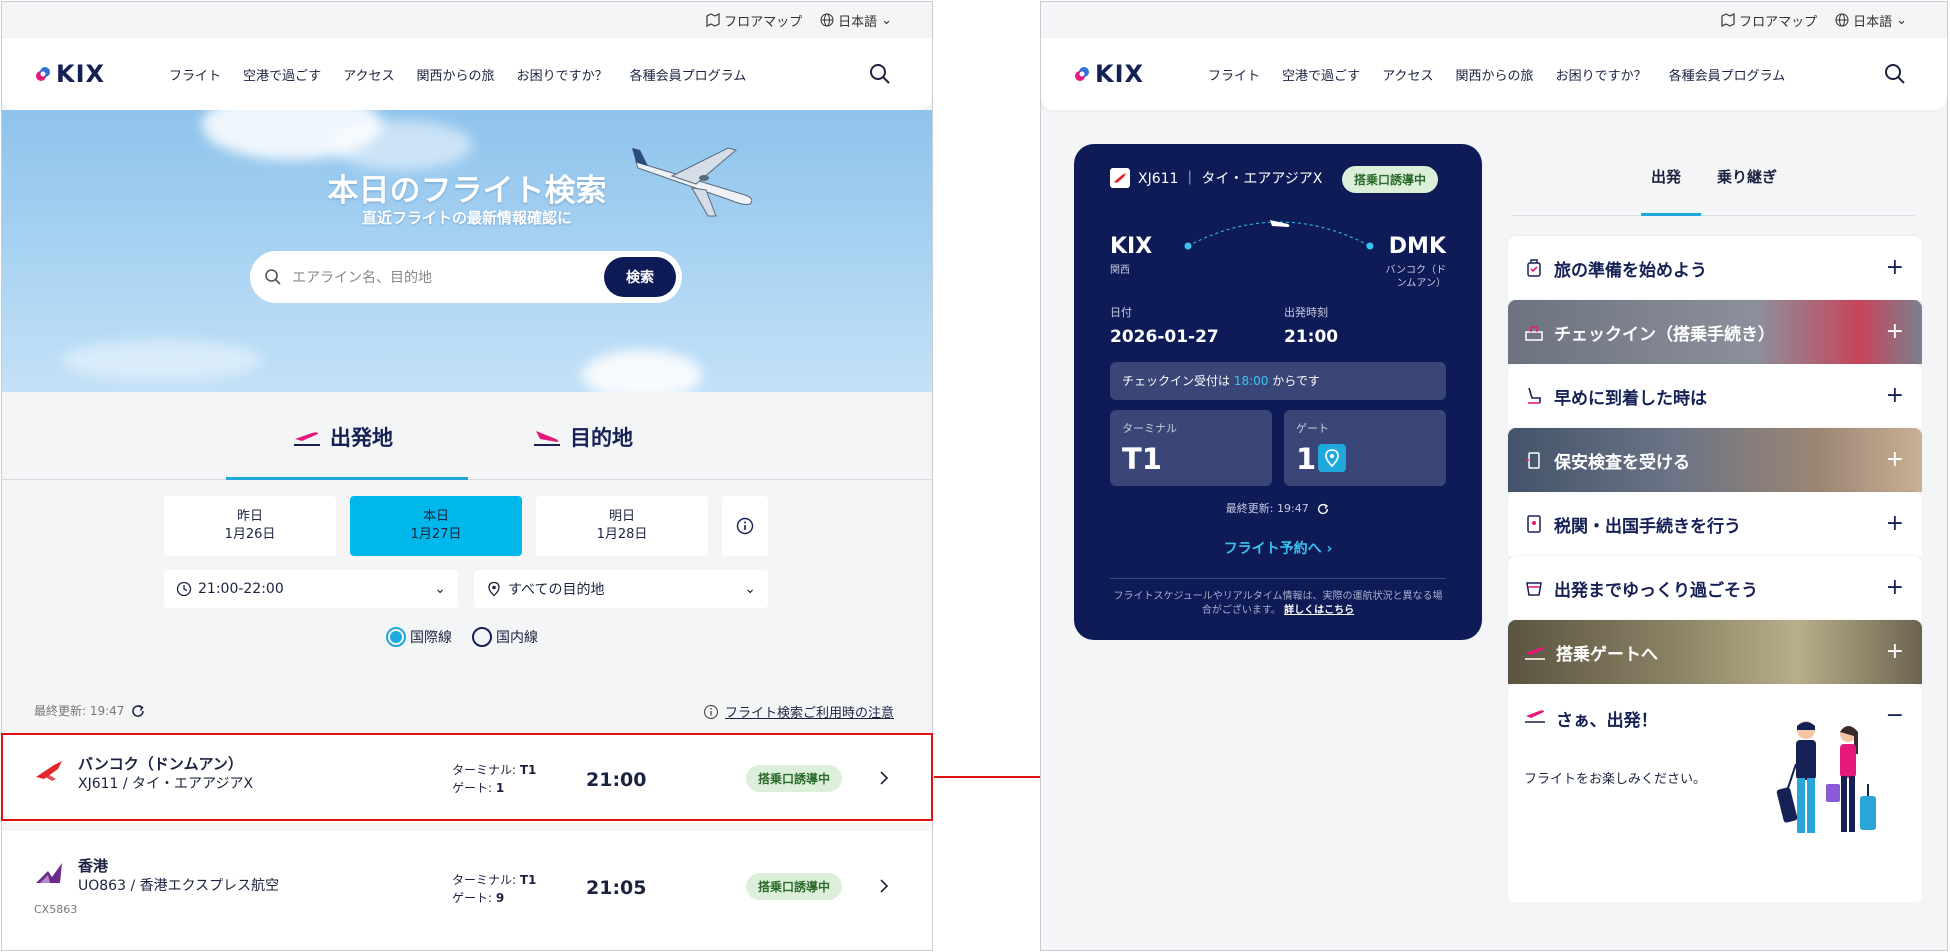 This screenshot has height=952, width=1950. I want to click on checkin-text: からです, so click(1294, 381).